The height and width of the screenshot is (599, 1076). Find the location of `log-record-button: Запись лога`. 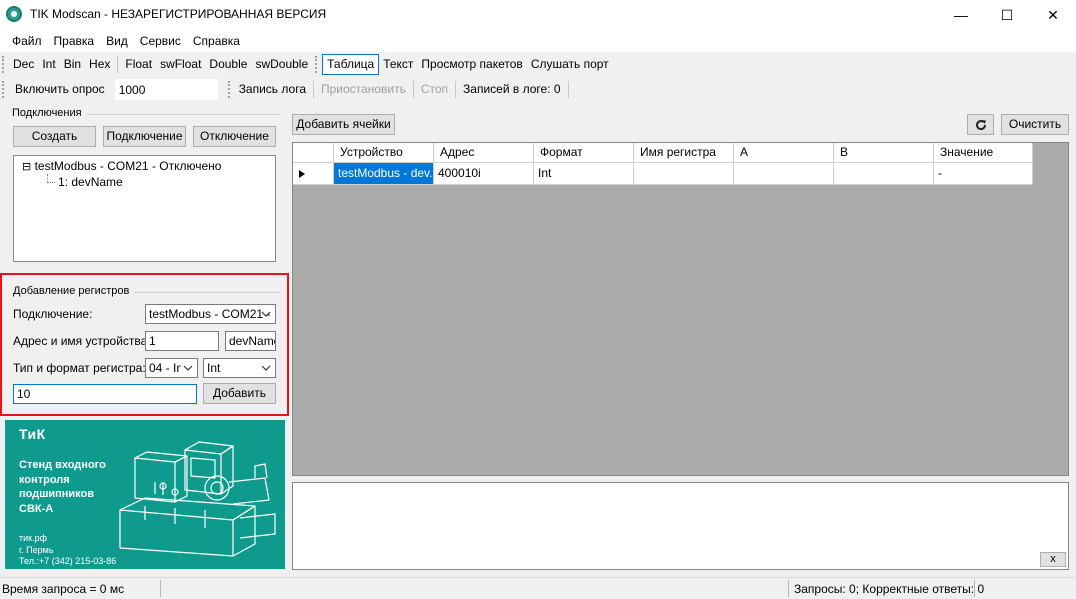

log-record-button: Запись лога is located at coordinates (272, 89).